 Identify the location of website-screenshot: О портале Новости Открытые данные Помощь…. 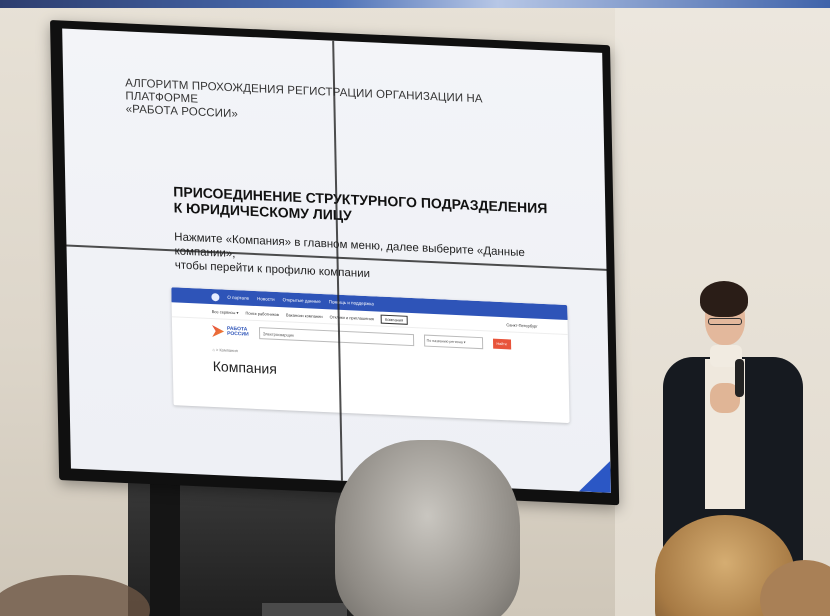
(370, 355).